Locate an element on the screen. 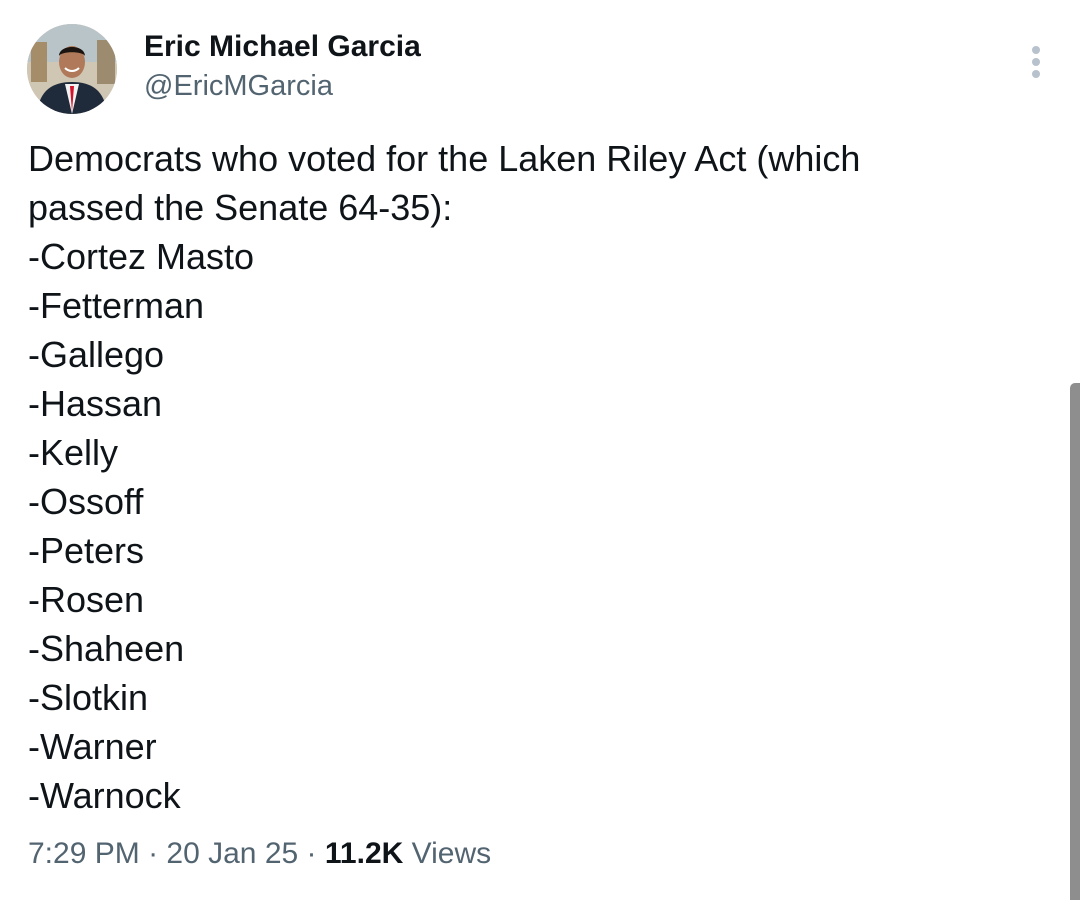 The width and height of the screenshot is (1080, 900). author-names: Eric Michael Garcia @EricMGarcia is located at coordinates (282, 66).